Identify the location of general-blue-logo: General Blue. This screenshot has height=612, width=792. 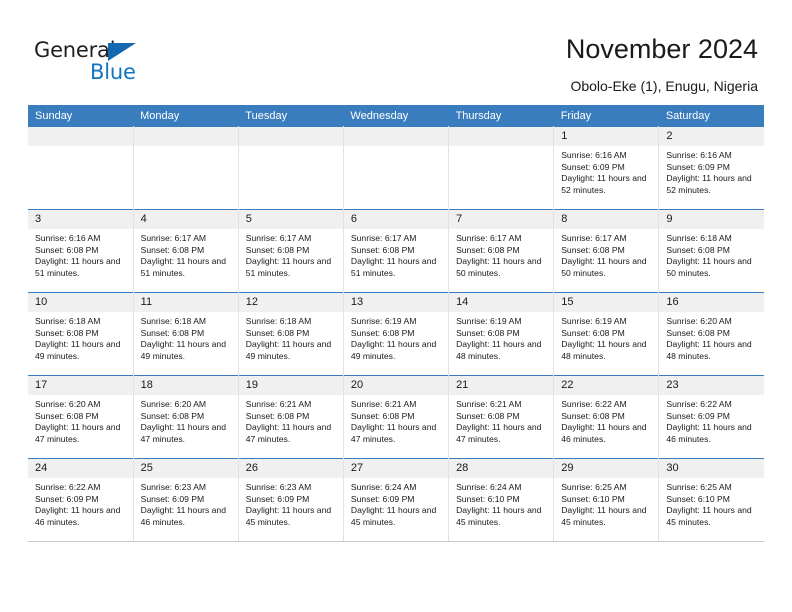
(99, 61).